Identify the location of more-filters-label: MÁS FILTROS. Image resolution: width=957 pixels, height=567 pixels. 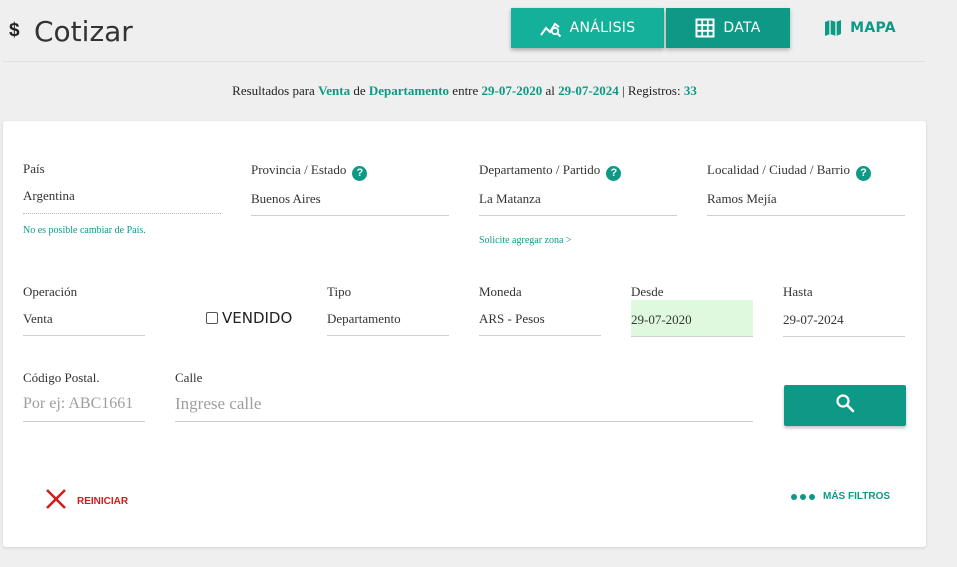
(857, 496).